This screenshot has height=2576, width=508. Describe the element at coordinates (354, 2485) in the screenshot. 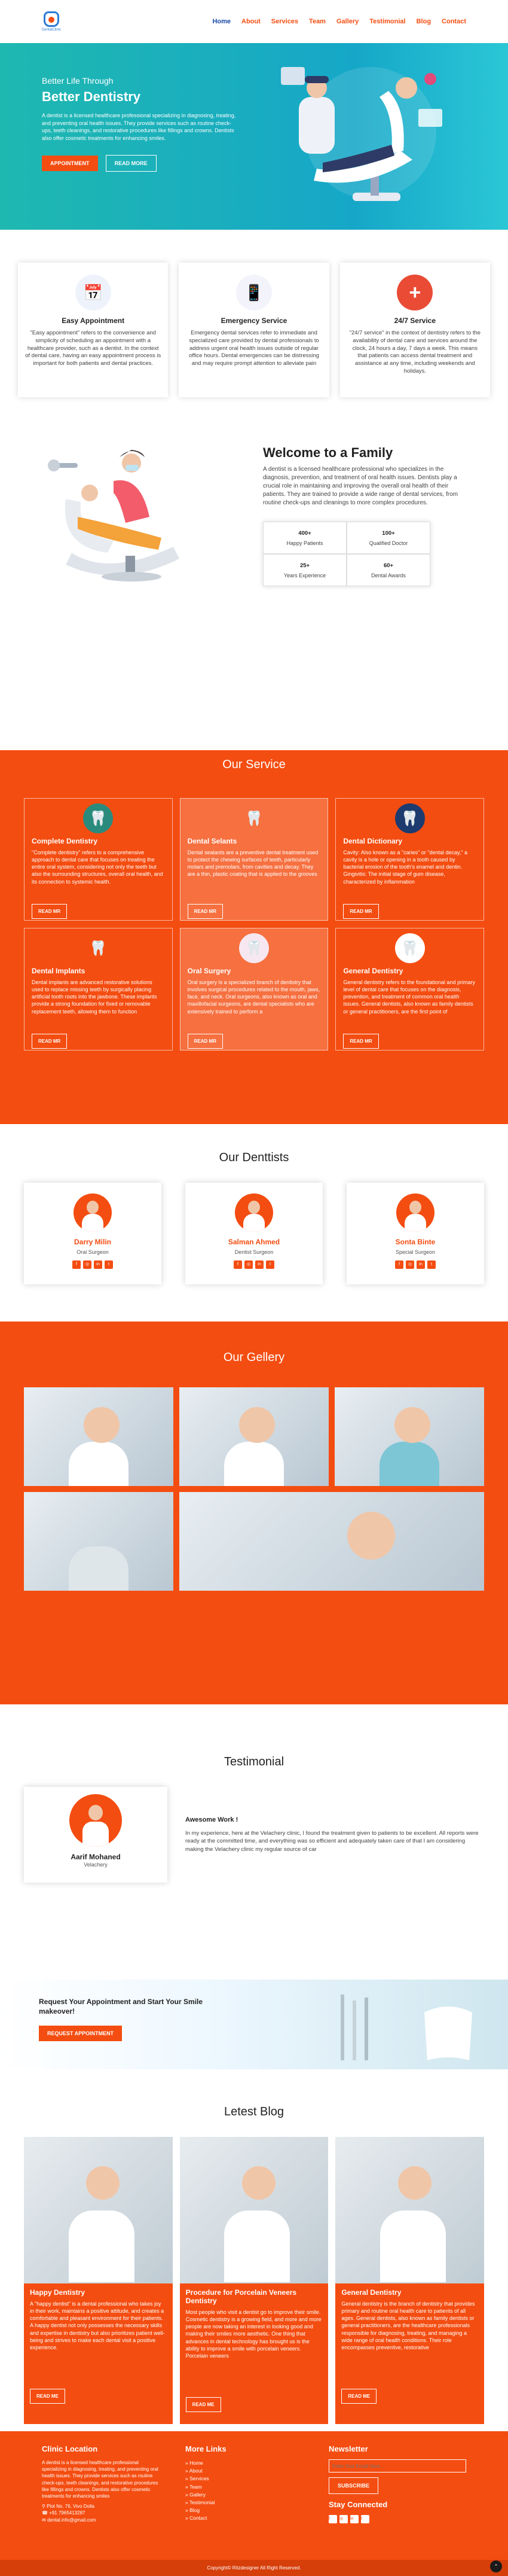

I see `subscribe-button: SUBSCRIBE` at that location.